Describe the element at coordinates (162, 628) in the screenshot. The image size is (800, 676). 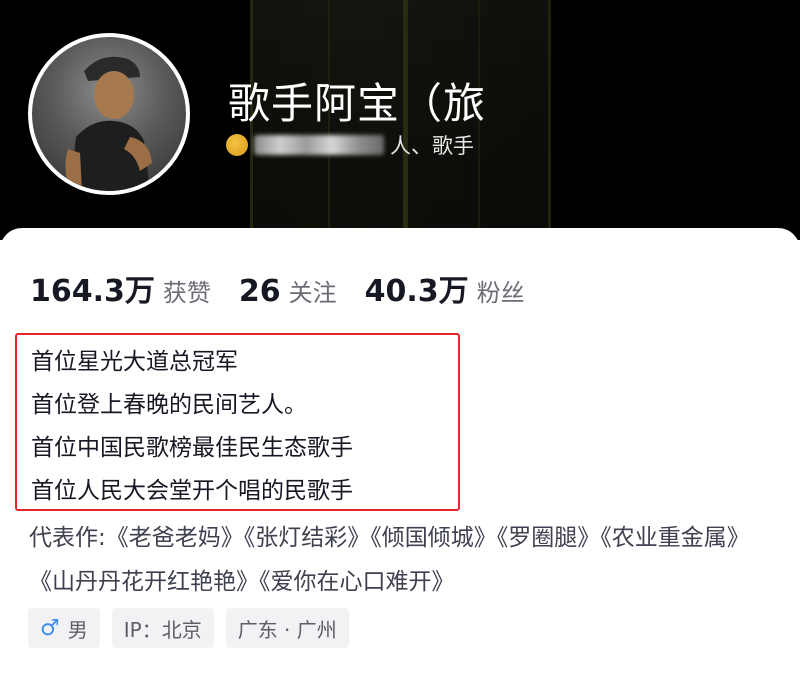
I see `ip-location-tag: IP：北京` at that location.